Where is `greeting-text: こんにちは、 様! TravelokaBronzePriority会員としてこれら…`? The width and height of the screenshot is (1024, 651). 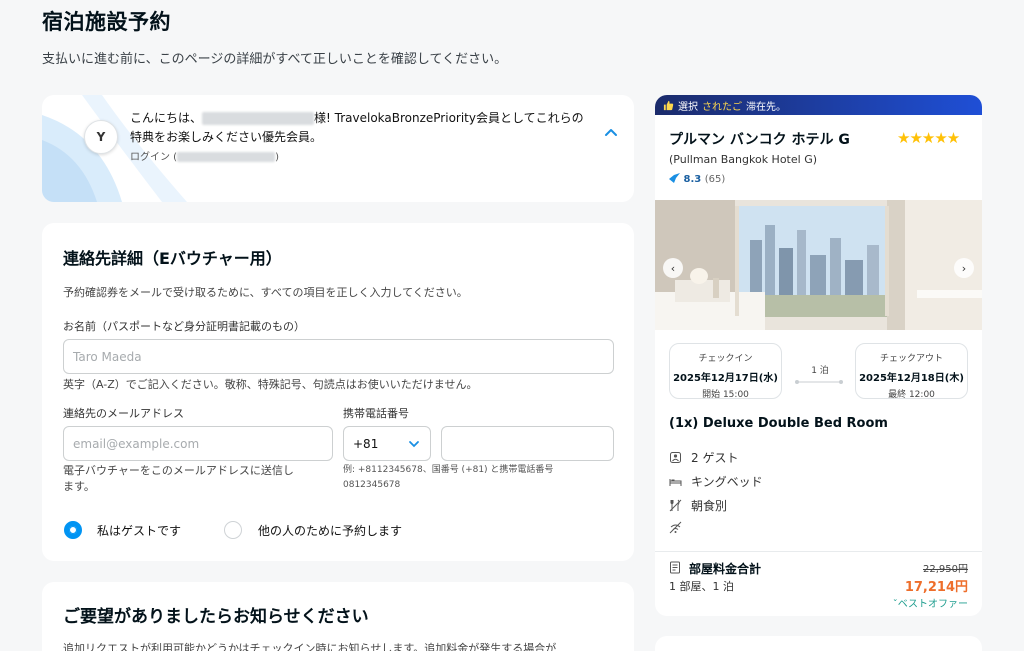 greeting-text: こんにちは、 様! TravelokaBronzePriority会員としてこれら… is located at coordinates (365, 128).